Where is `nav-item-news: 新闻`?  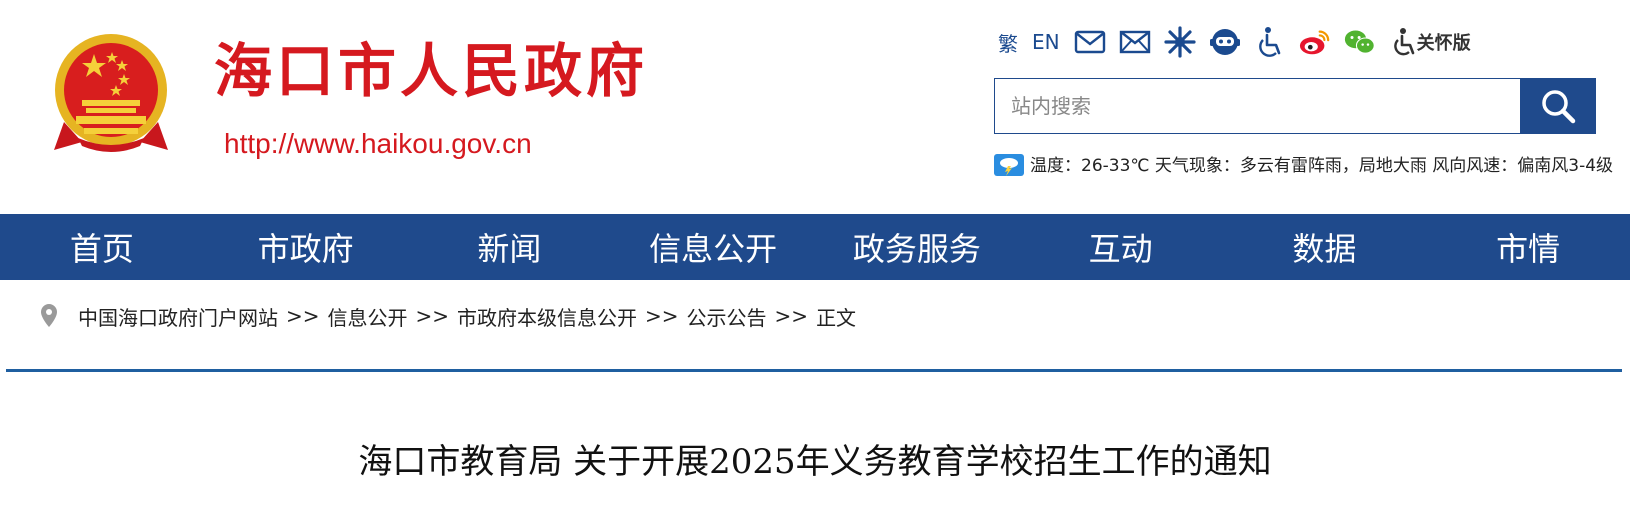 nav-item-news: 新闻 is located at coordinates (510, 247).